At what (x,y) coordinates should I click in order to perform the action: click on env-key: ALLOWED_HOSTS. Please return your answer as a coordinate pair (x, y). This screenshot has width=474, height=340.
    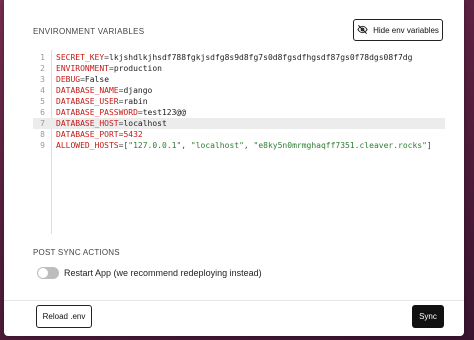
    Looking at the image, I should click on (87, 145).